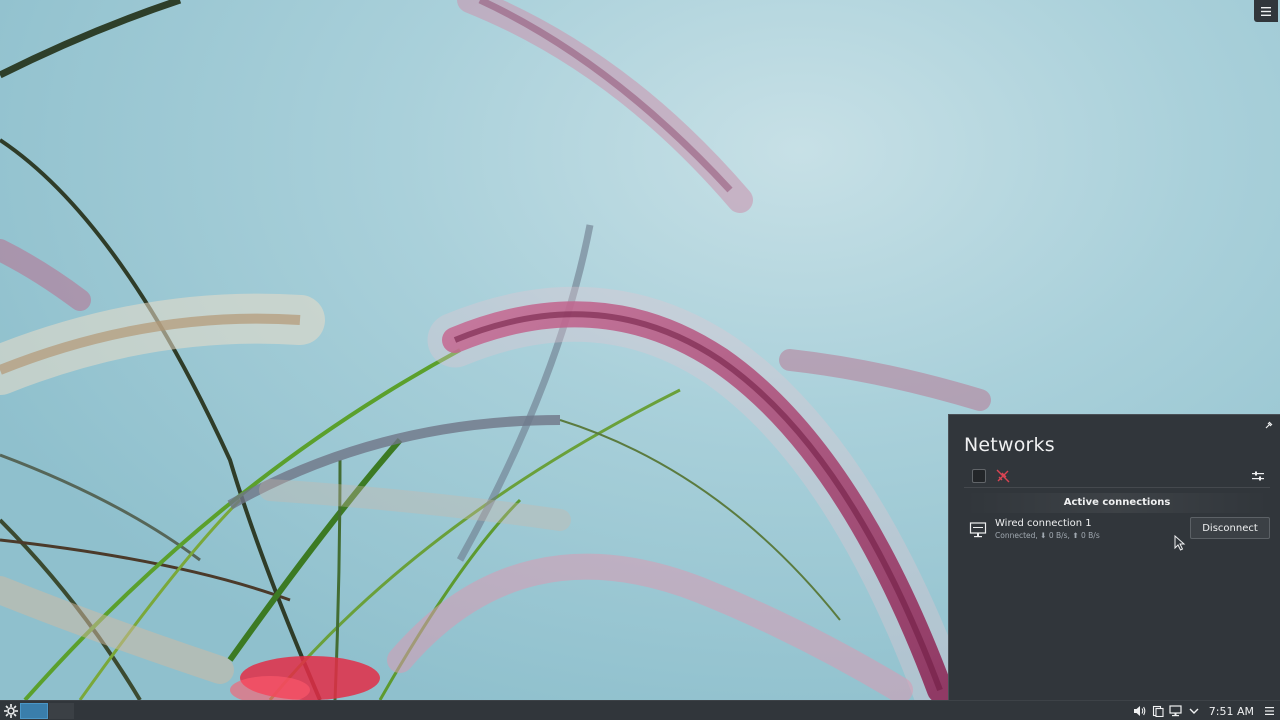 The width and height of the screenshot is (1280, 724). Describe the element at coordinates (1231, 711) in the screenshot. I see `digital-clock: 7:51 AM` at that location.